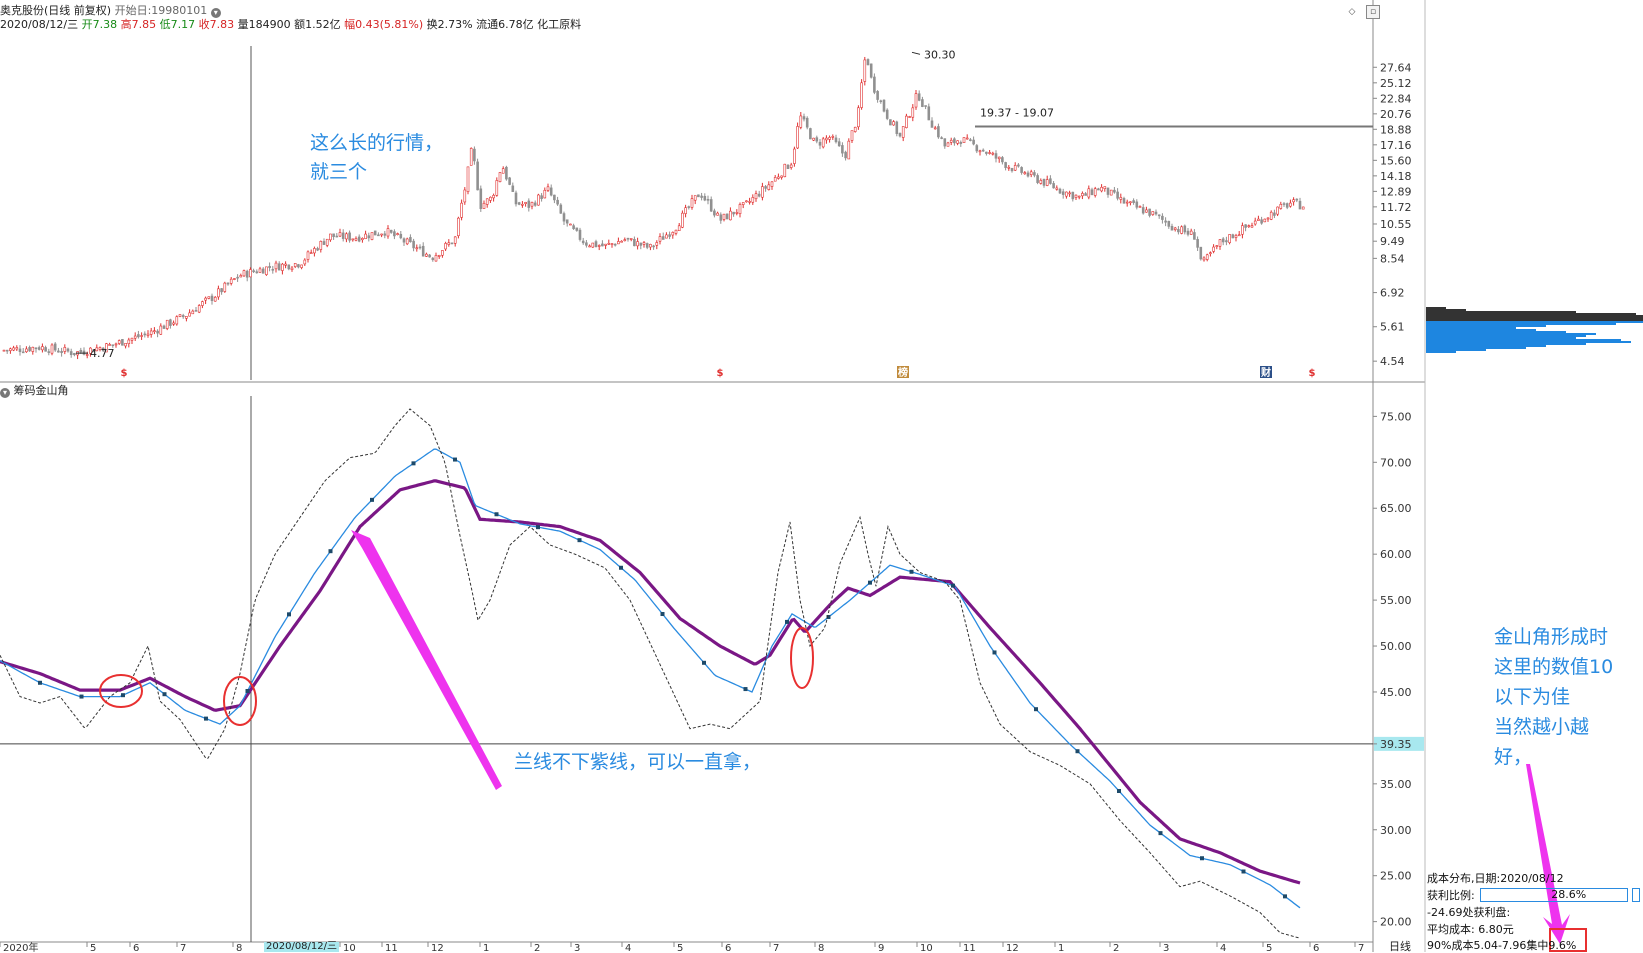 The width and height of the screenshot is (1643, 953). Describe the element at coordinates (1116, 947) in the screenshot. I see `date-tick-label: 2` at that location.